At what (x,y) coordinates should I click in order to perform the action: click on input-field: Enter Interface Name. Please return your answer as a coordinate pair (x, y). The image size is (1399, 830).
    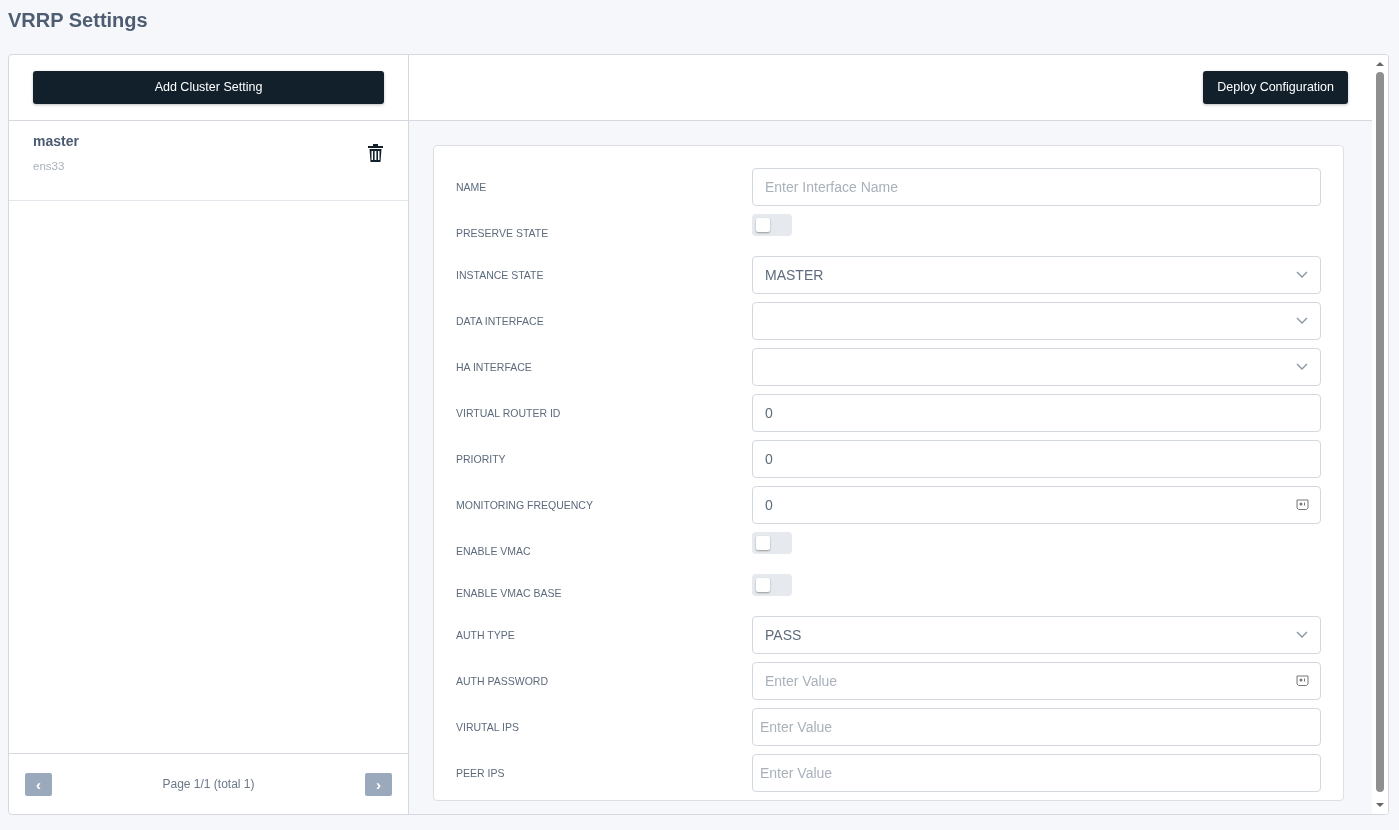
    Looking at the image, I should click on (1036, 187).